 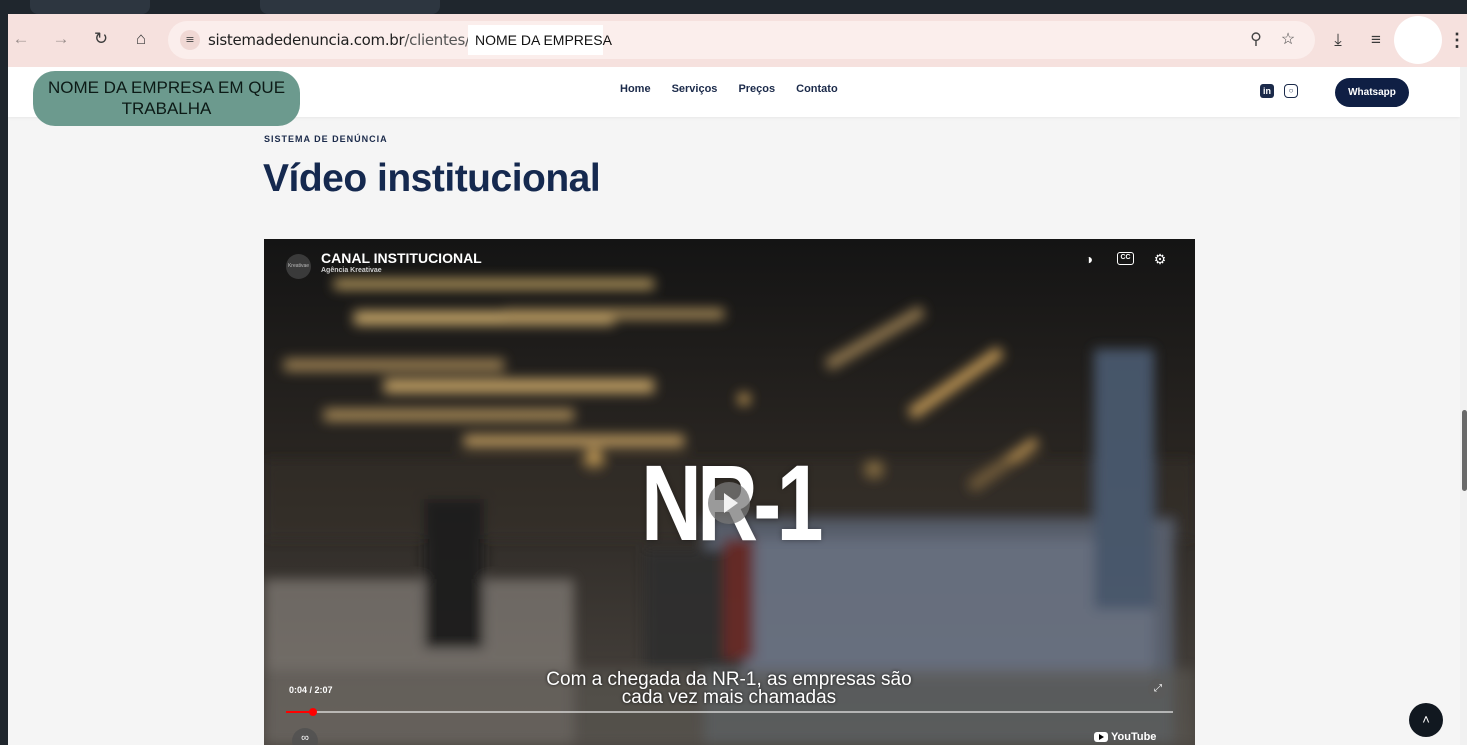 I want to click on video-time: 0:04 / 2:07, so click(x=311, y=690).